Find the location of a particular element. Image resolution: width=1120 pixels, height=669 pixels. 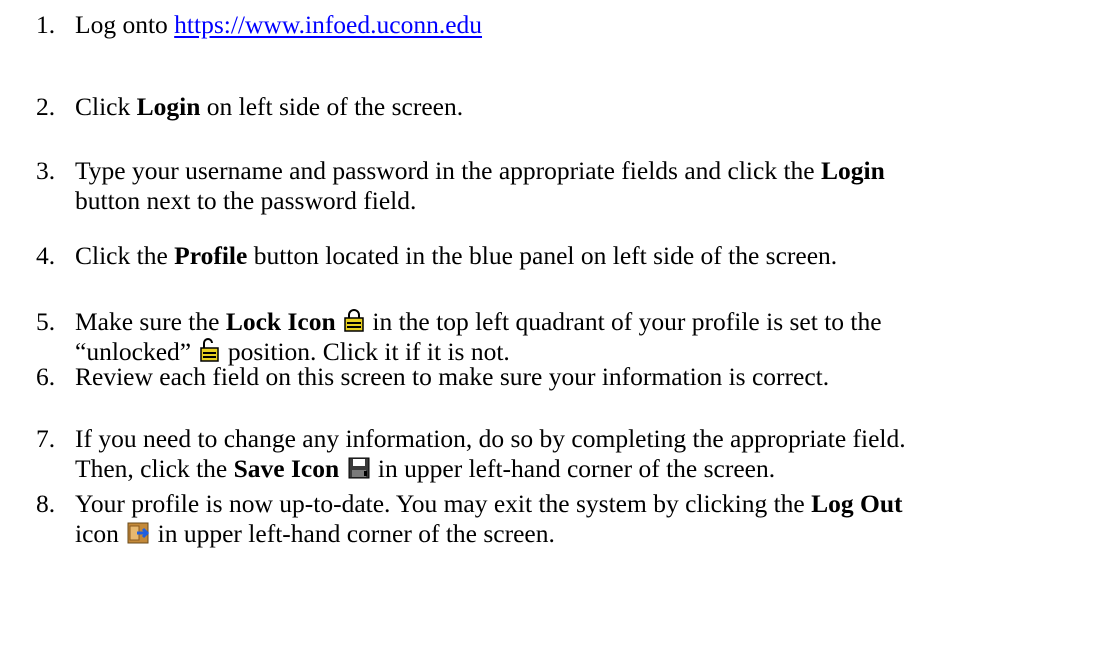

logout-icon is located at coordinates (138, 536).